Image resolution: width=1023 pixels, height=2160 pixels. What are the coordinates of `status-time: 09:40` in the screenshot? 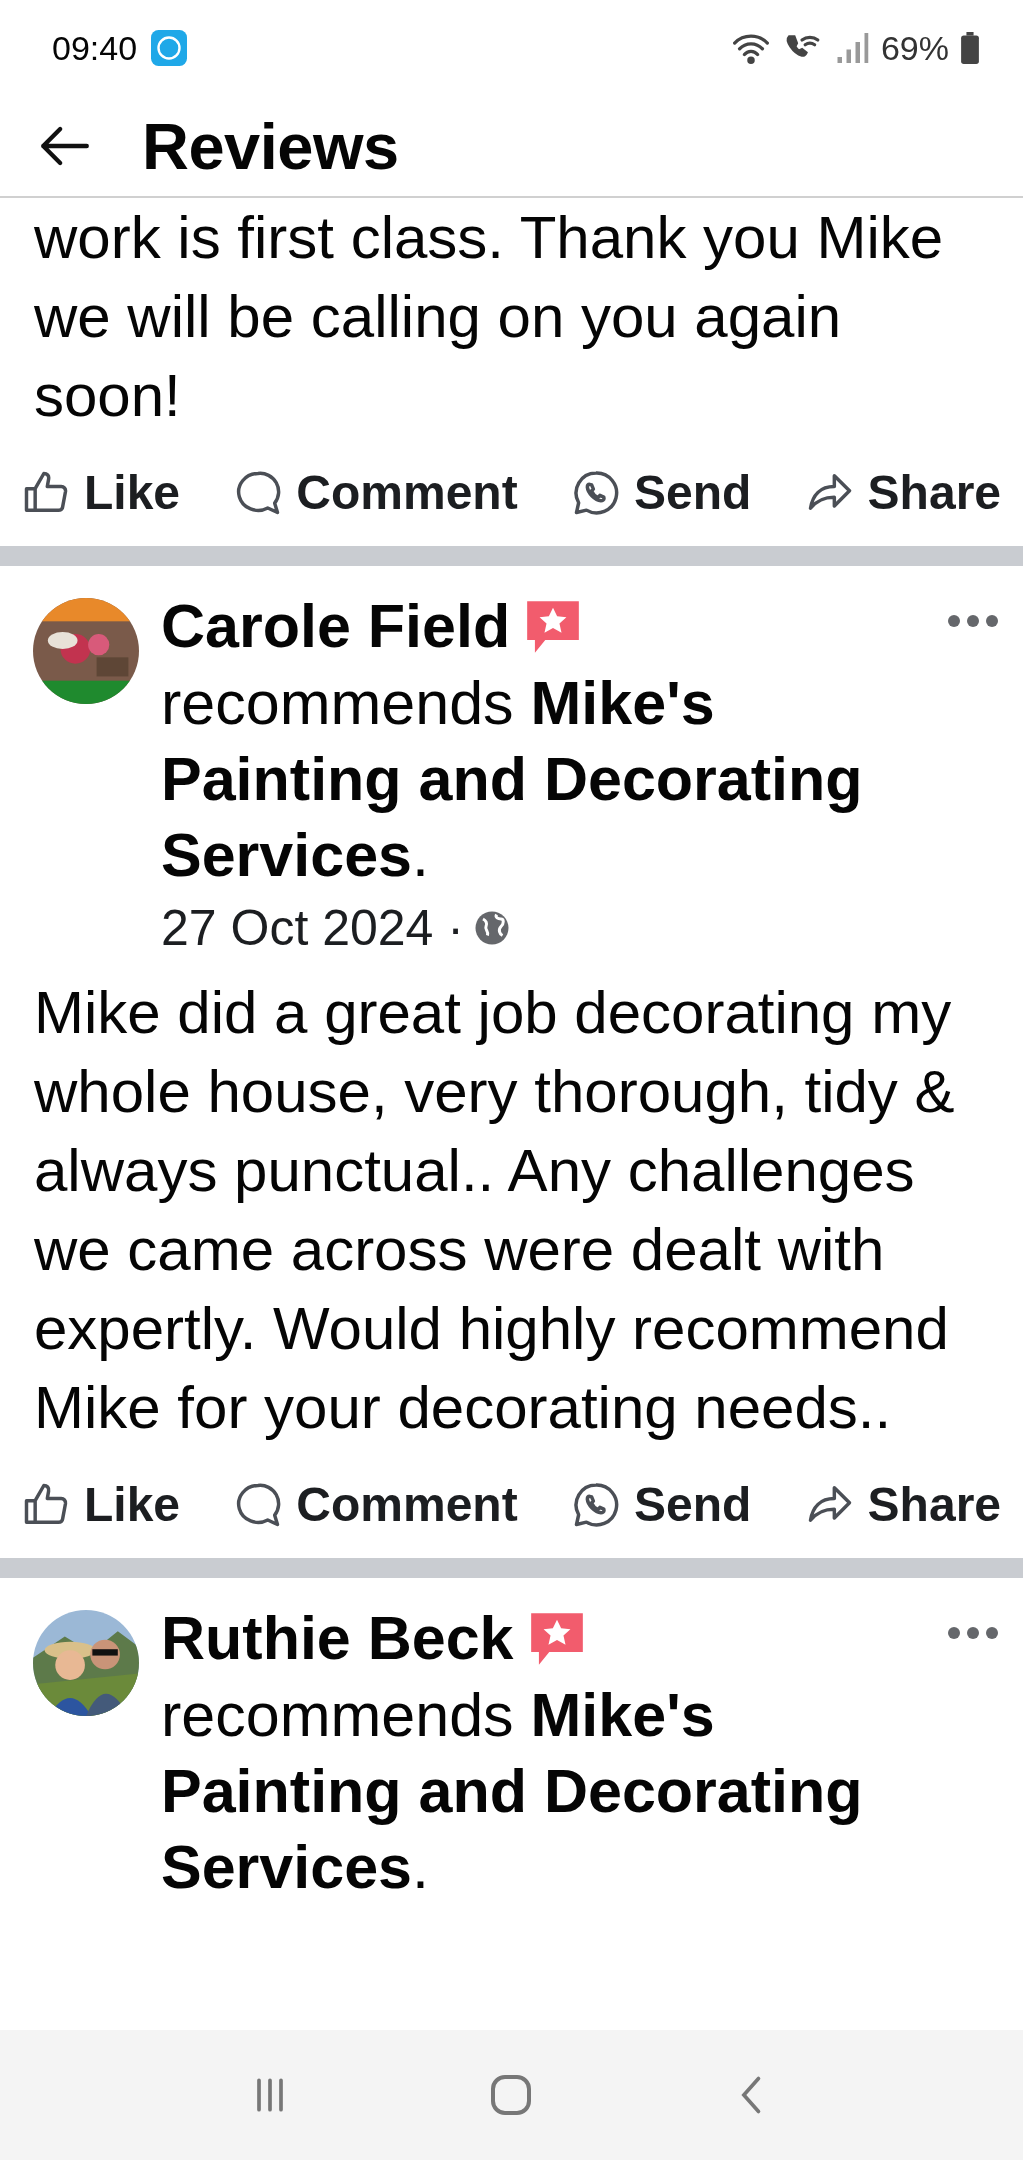 It's located at (95, 48).